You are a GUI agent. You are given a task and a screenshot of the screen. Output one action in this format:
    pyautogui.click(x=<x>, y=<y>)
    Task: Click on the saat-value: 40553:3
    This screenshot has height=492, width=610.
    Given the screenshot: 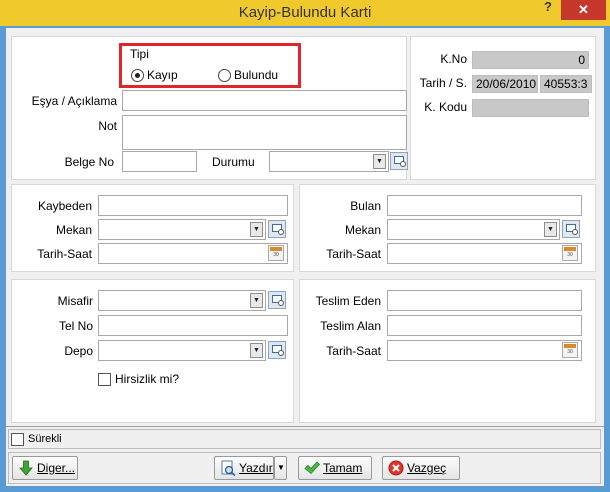 What is the action you would take?
    pyautogui.click(x=566, y=84)
    